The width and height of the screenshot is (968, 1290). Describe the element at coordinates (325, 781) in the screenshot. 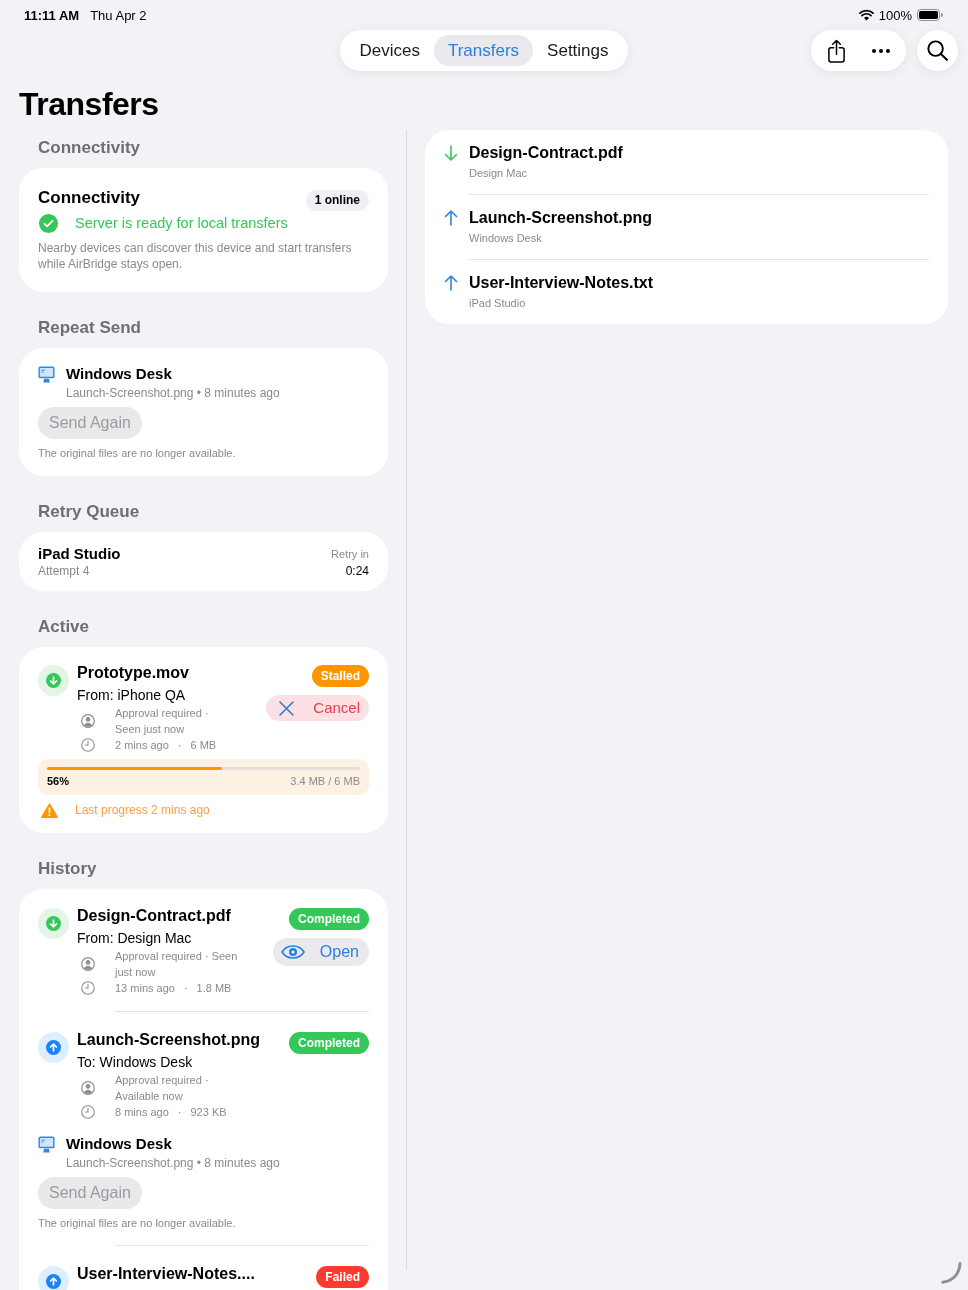

I see `progress-amount: 3.4 MB / 6 MB` at that location.